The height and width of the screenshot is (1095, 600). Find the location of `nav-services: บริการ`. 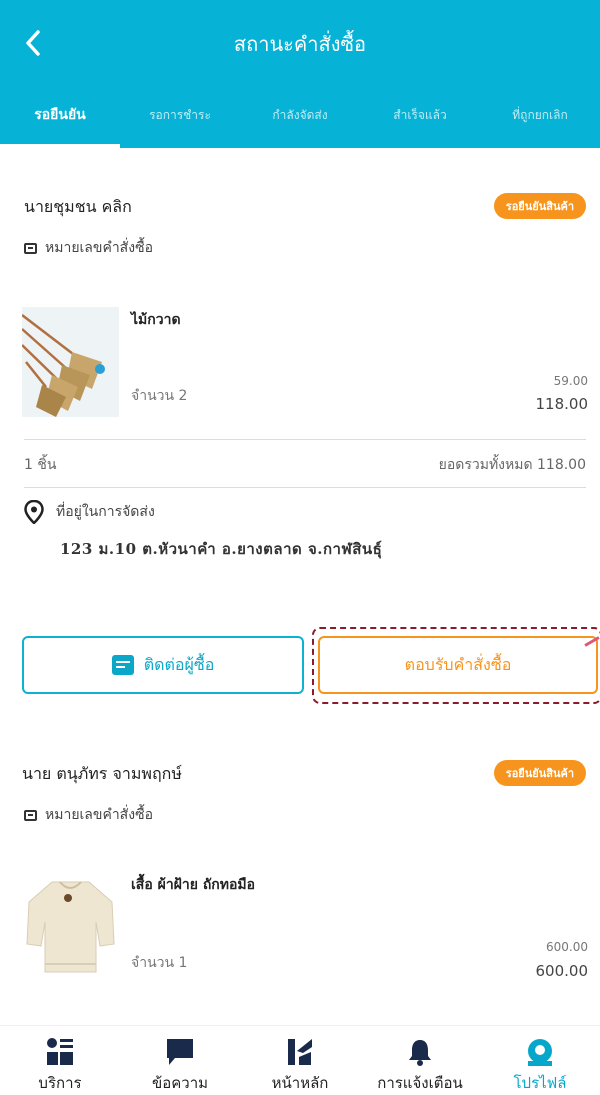

nav-services: บริการ is located at coordinates (60, 1060).